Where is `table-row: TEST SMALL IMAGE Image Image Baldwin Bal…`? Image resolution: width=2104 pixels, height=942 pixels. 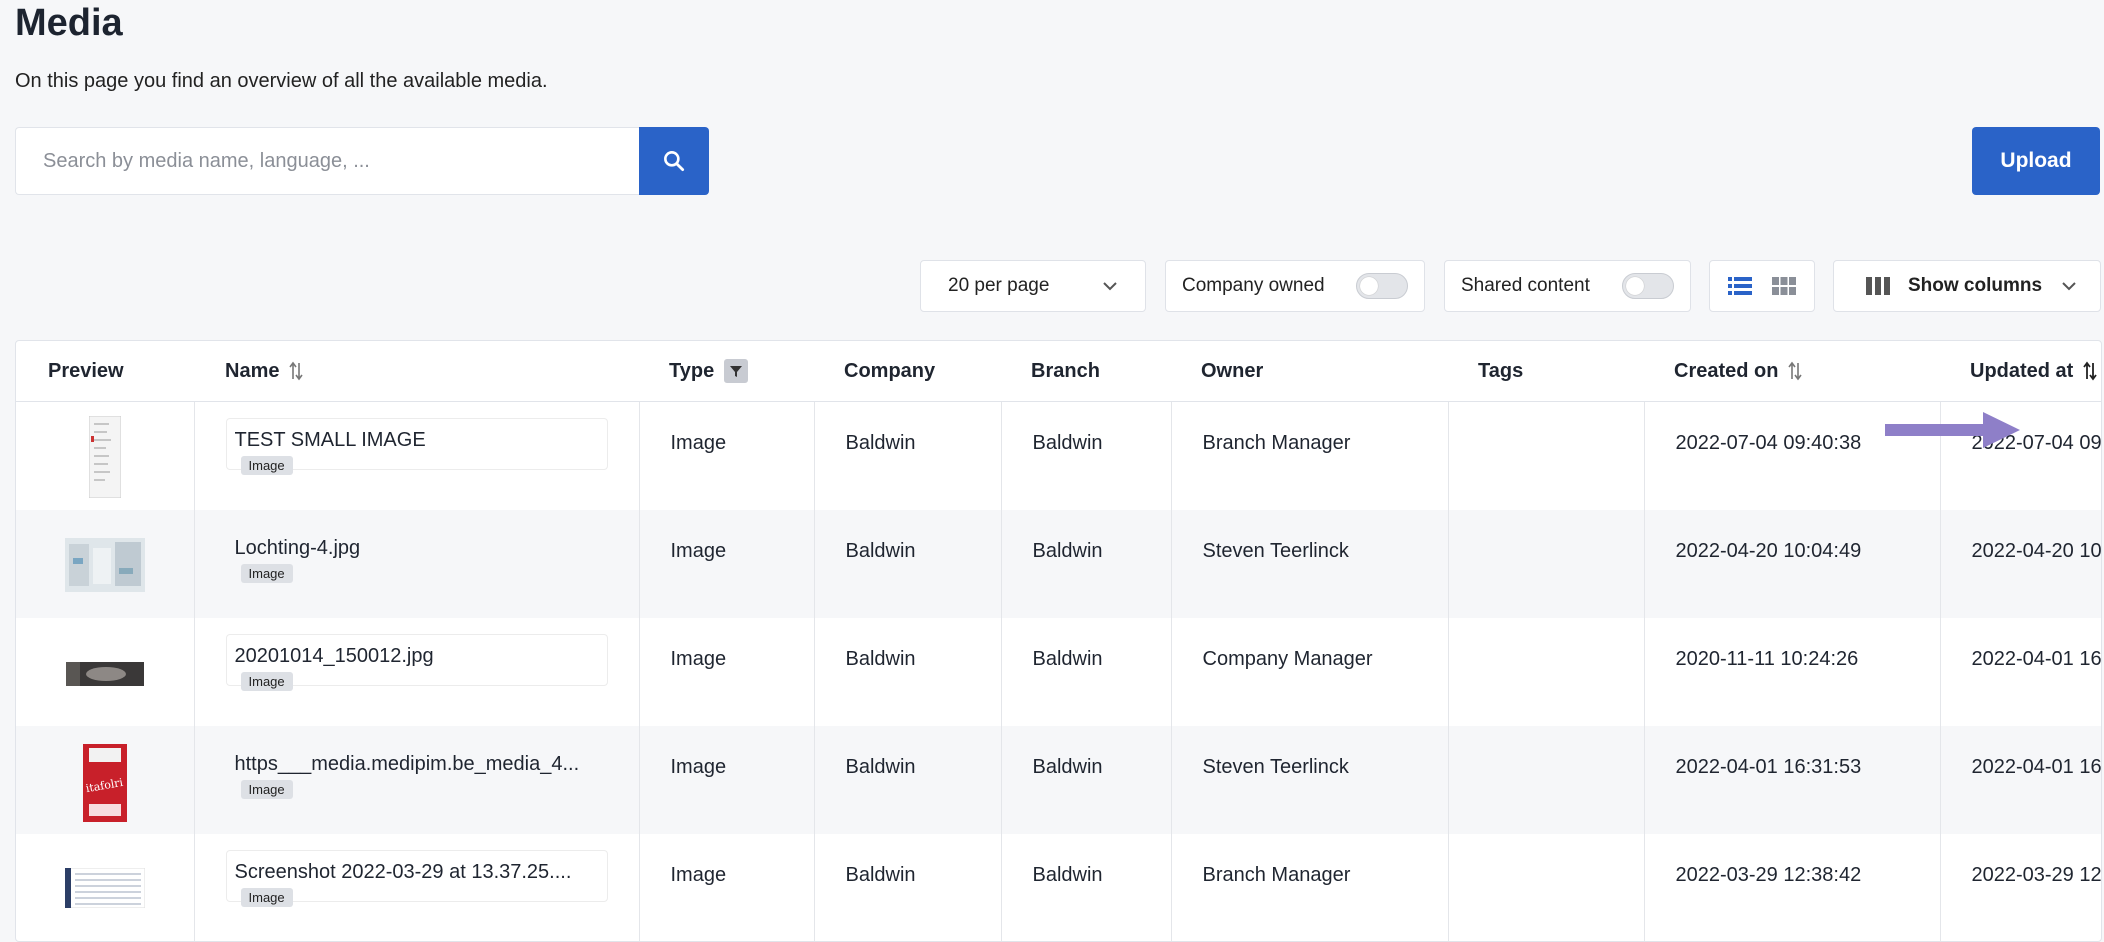
table-row: TEST SMALL IMAGE Image Image Baldwin Bal… is located at coordinates (1058, 455).